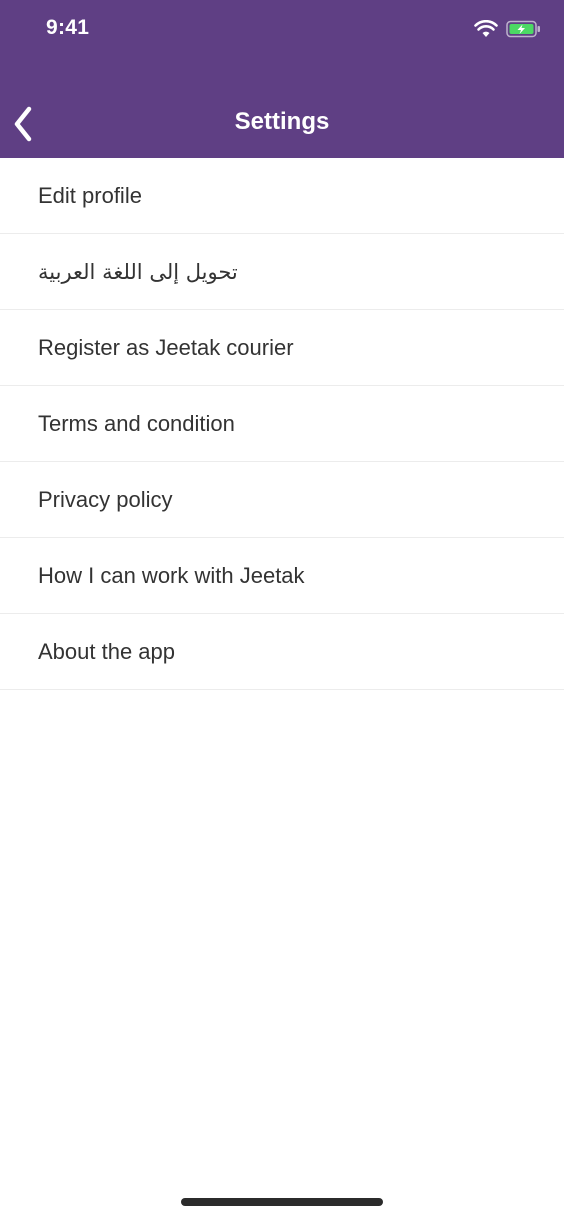 Image resolution: width=564 pixels, height=1216 pixels. I want to click on menu-item-how-to-work: How I can work with Jeetak, so click(282, 576).